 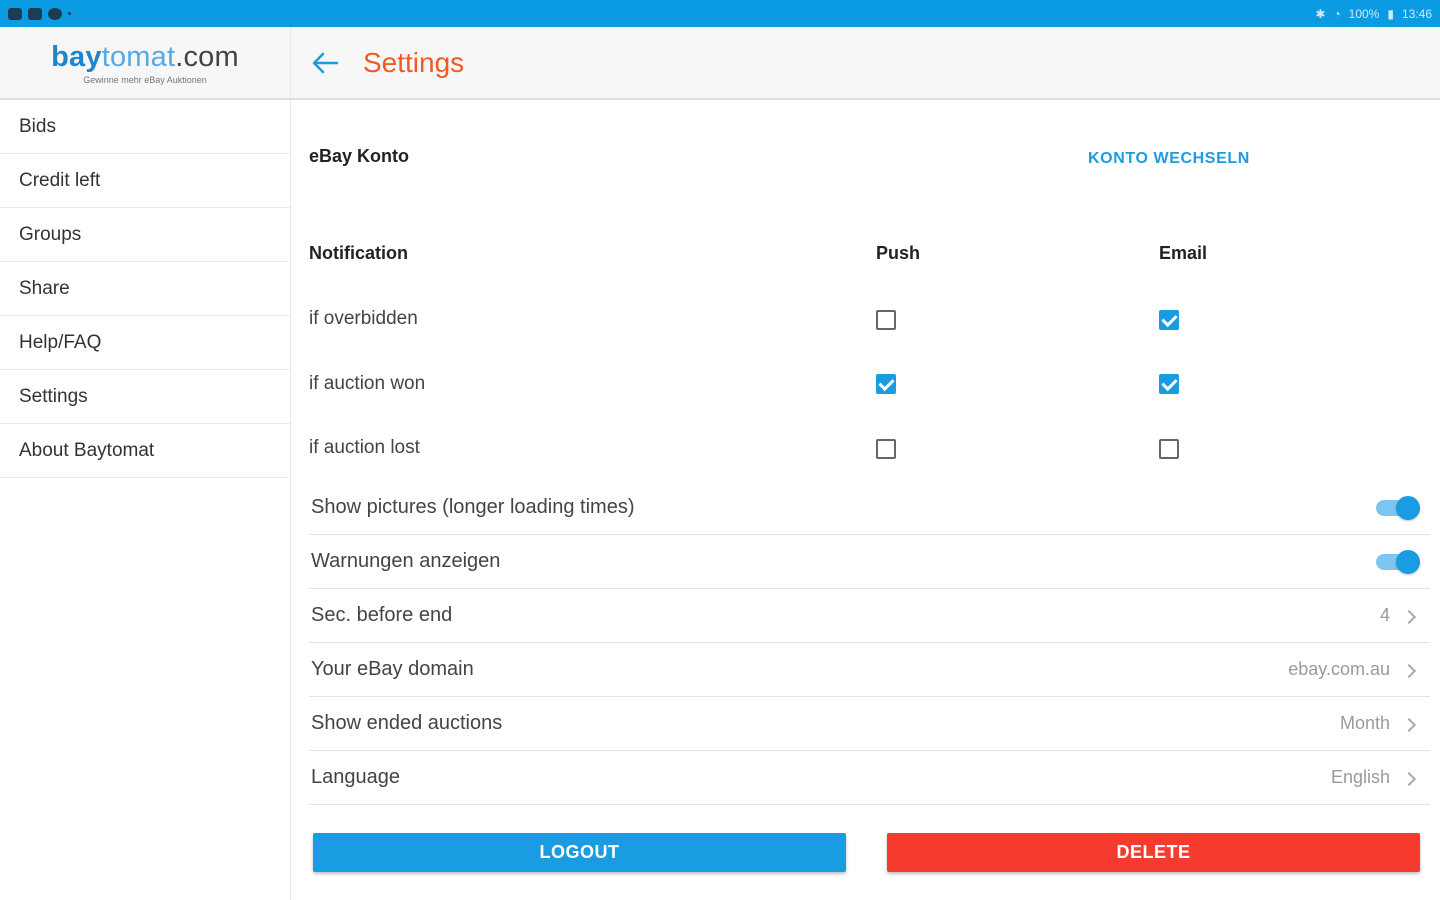 I want to click on sidebar-item-credit-left: Credit left, so click(x=145, y=181).